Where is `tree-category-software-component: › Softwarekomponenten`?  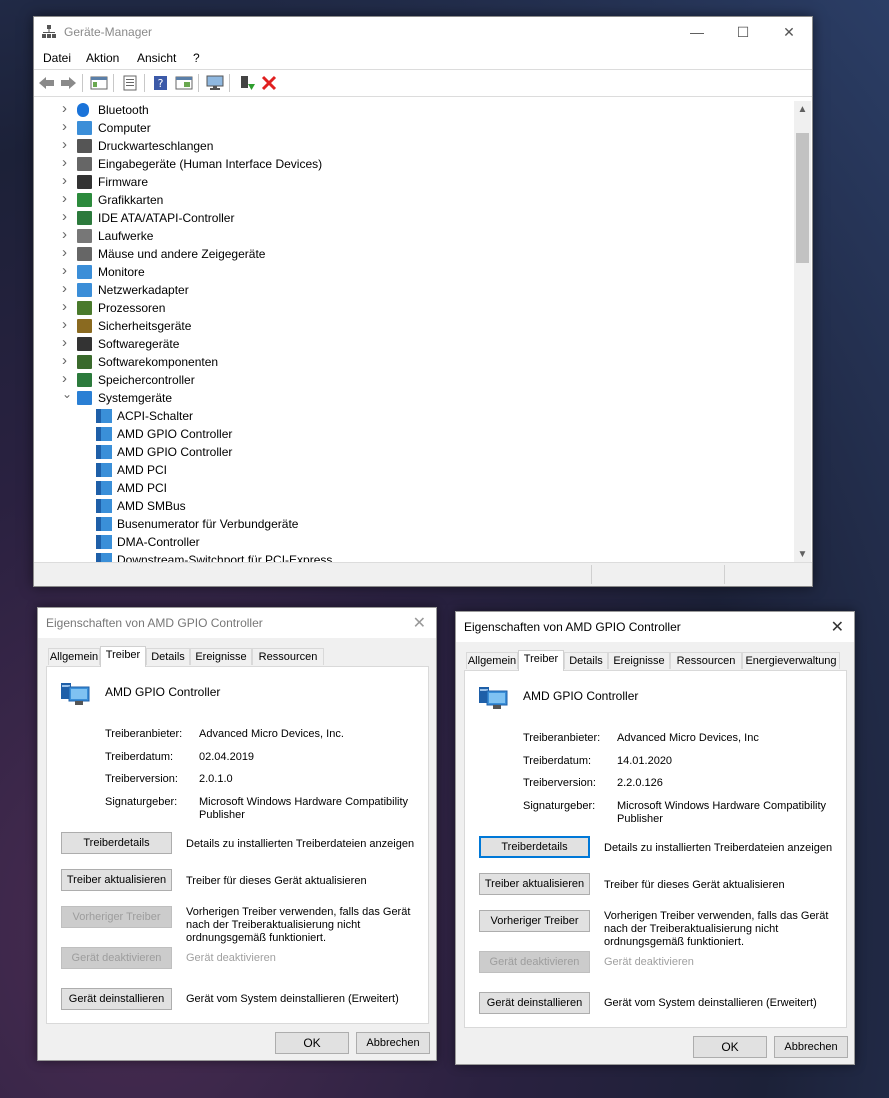
tree-category-software-component: › Softwarekomponenten is located at coordinates (412, 361).